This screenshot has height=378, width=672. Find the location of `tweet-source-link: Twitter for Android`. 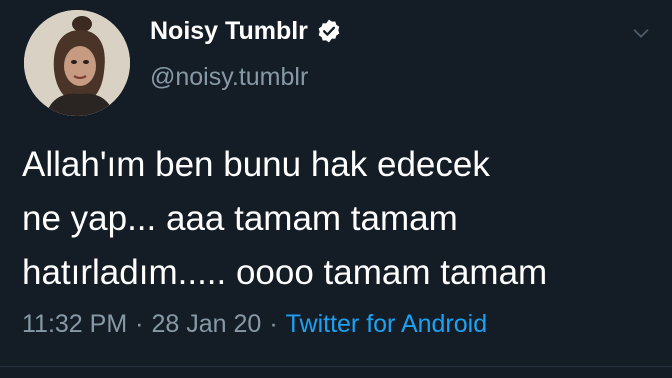

tweet-source-link: Twitter for Android is located at coordinates (386, 324).